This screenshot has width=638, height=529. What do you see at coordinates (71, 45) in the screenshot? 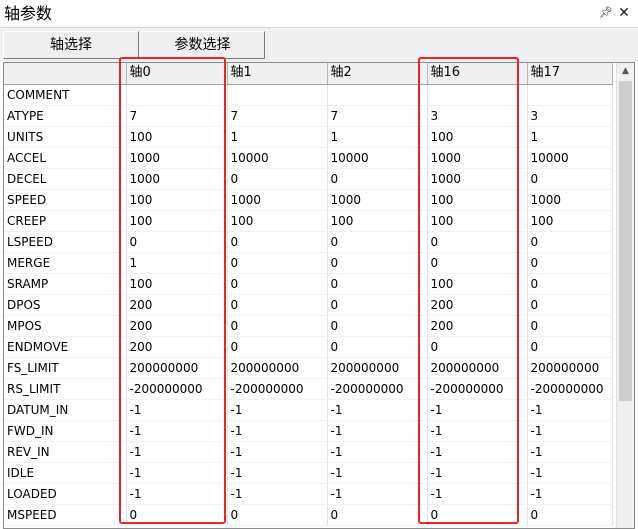
I see `axis-select-button: 轴选择` at bounding box center [71, 45].